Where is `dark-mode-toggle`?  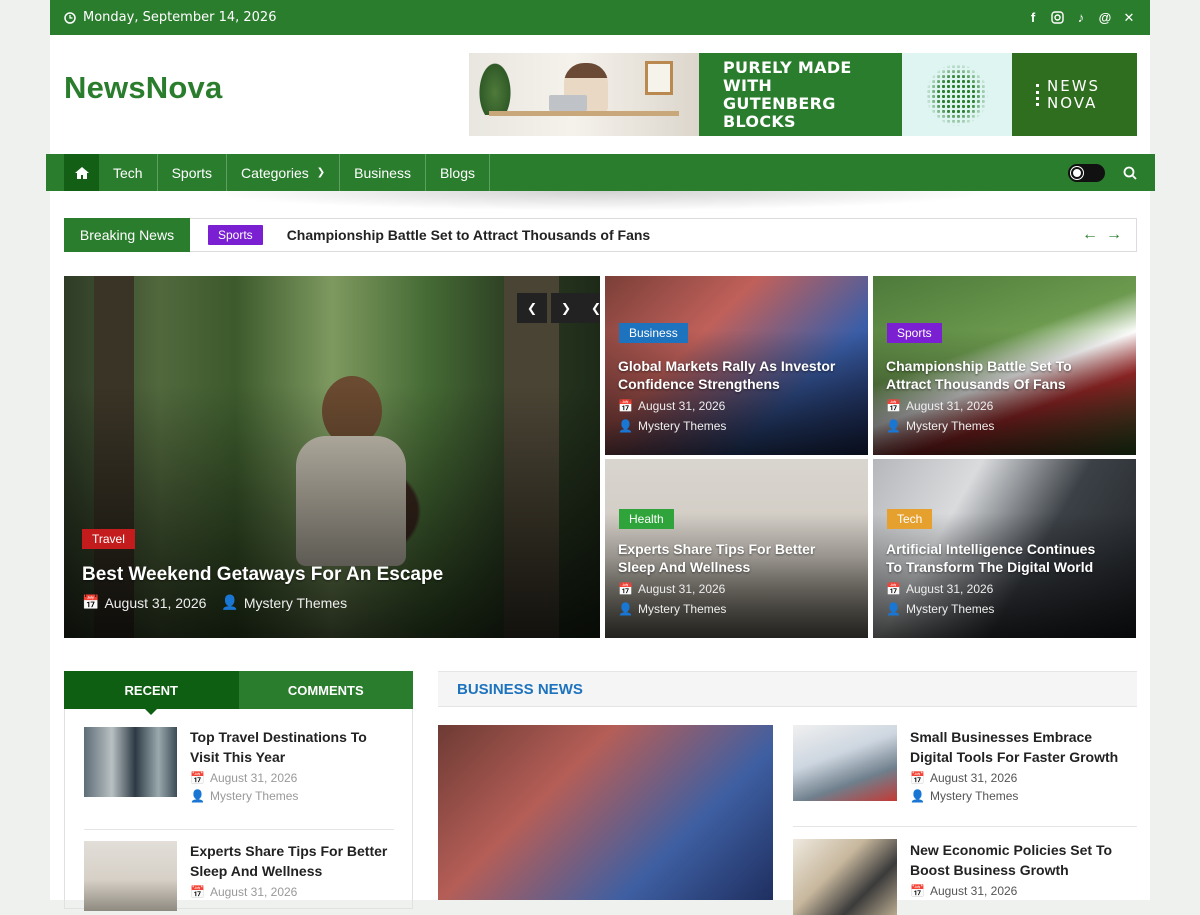
dark-mode-toggle is located at coordinates (1086, 172).